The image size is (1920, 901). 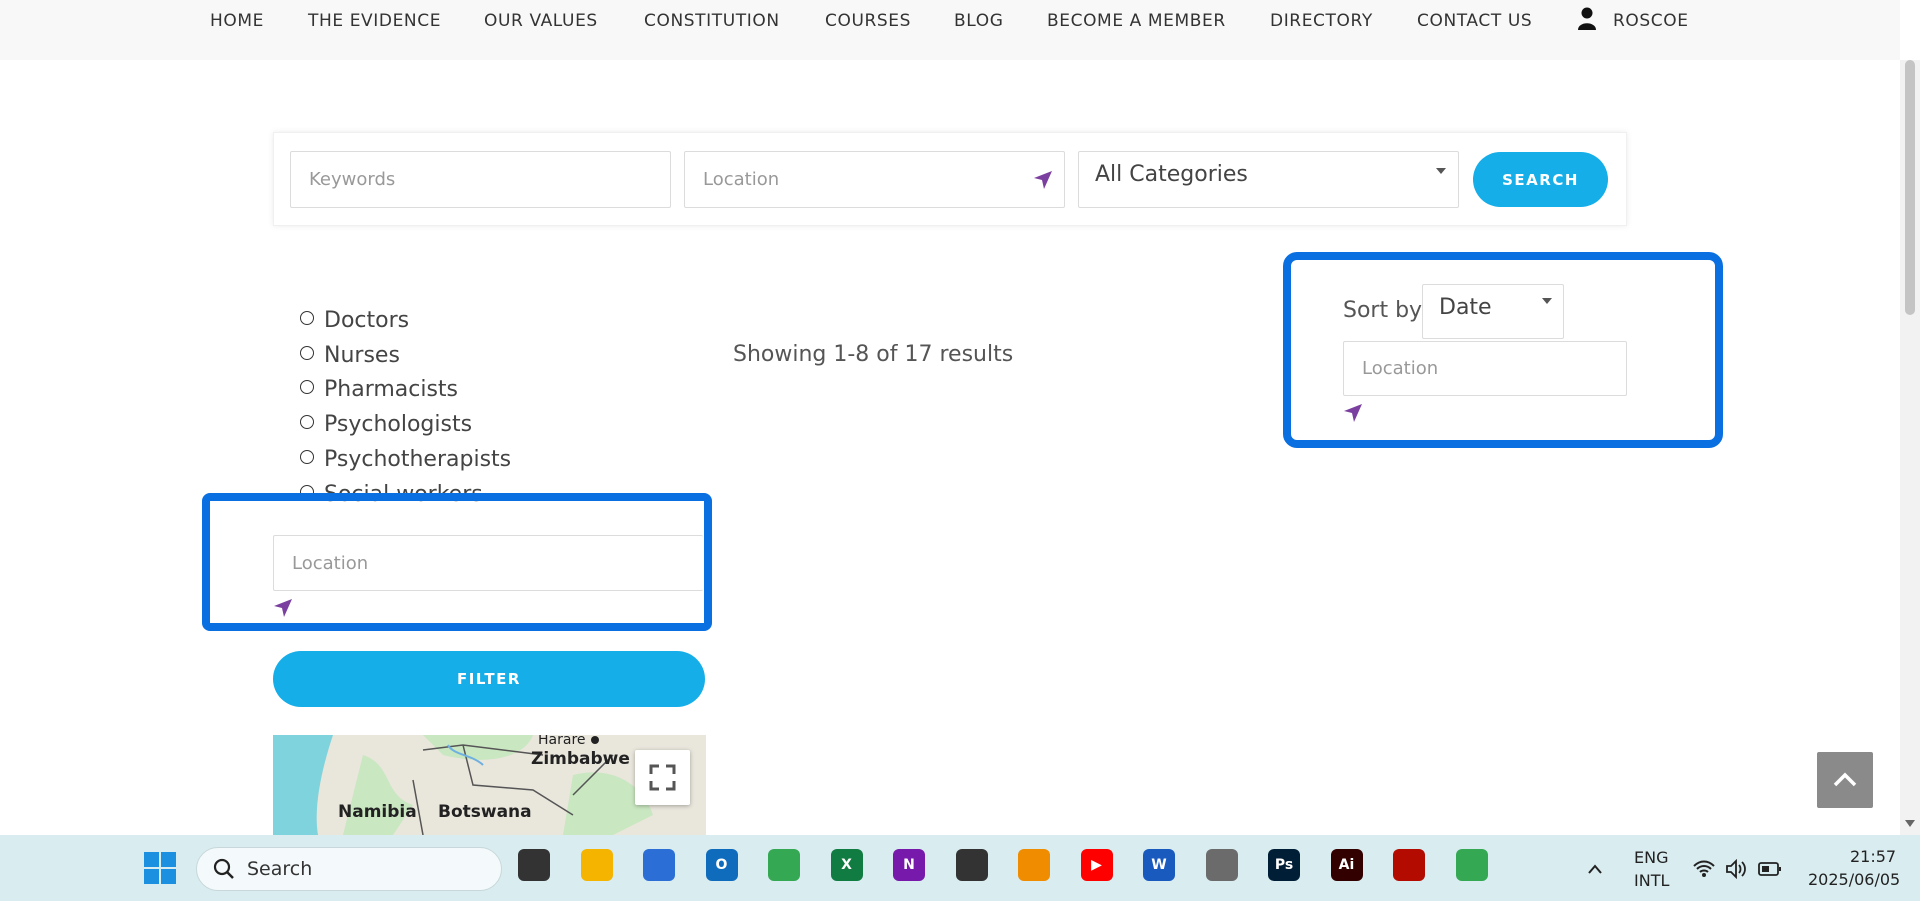 I want to click on filter-button: FILTER, so click(x=489, y=679).